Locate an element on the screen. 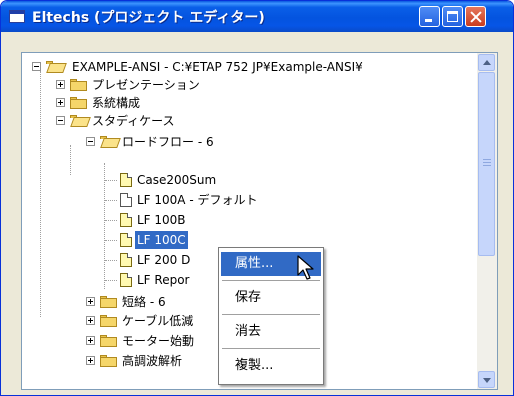 The height and width of the screenshot is (396, 514). window-app-icon is located at coordinates (17, 16).